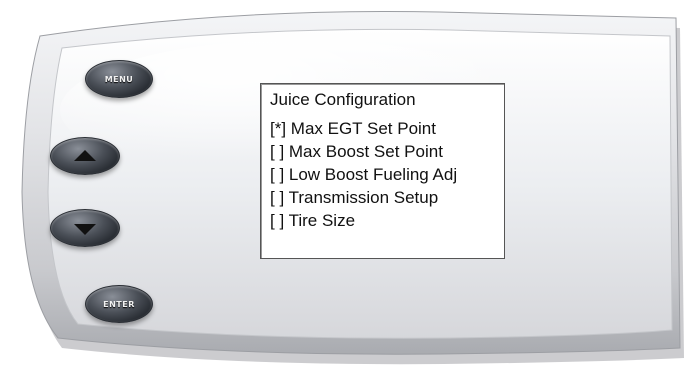 Image resolution: width=690 pixels, height=372 pixels. I want to click on up-button, so click(85, 156).